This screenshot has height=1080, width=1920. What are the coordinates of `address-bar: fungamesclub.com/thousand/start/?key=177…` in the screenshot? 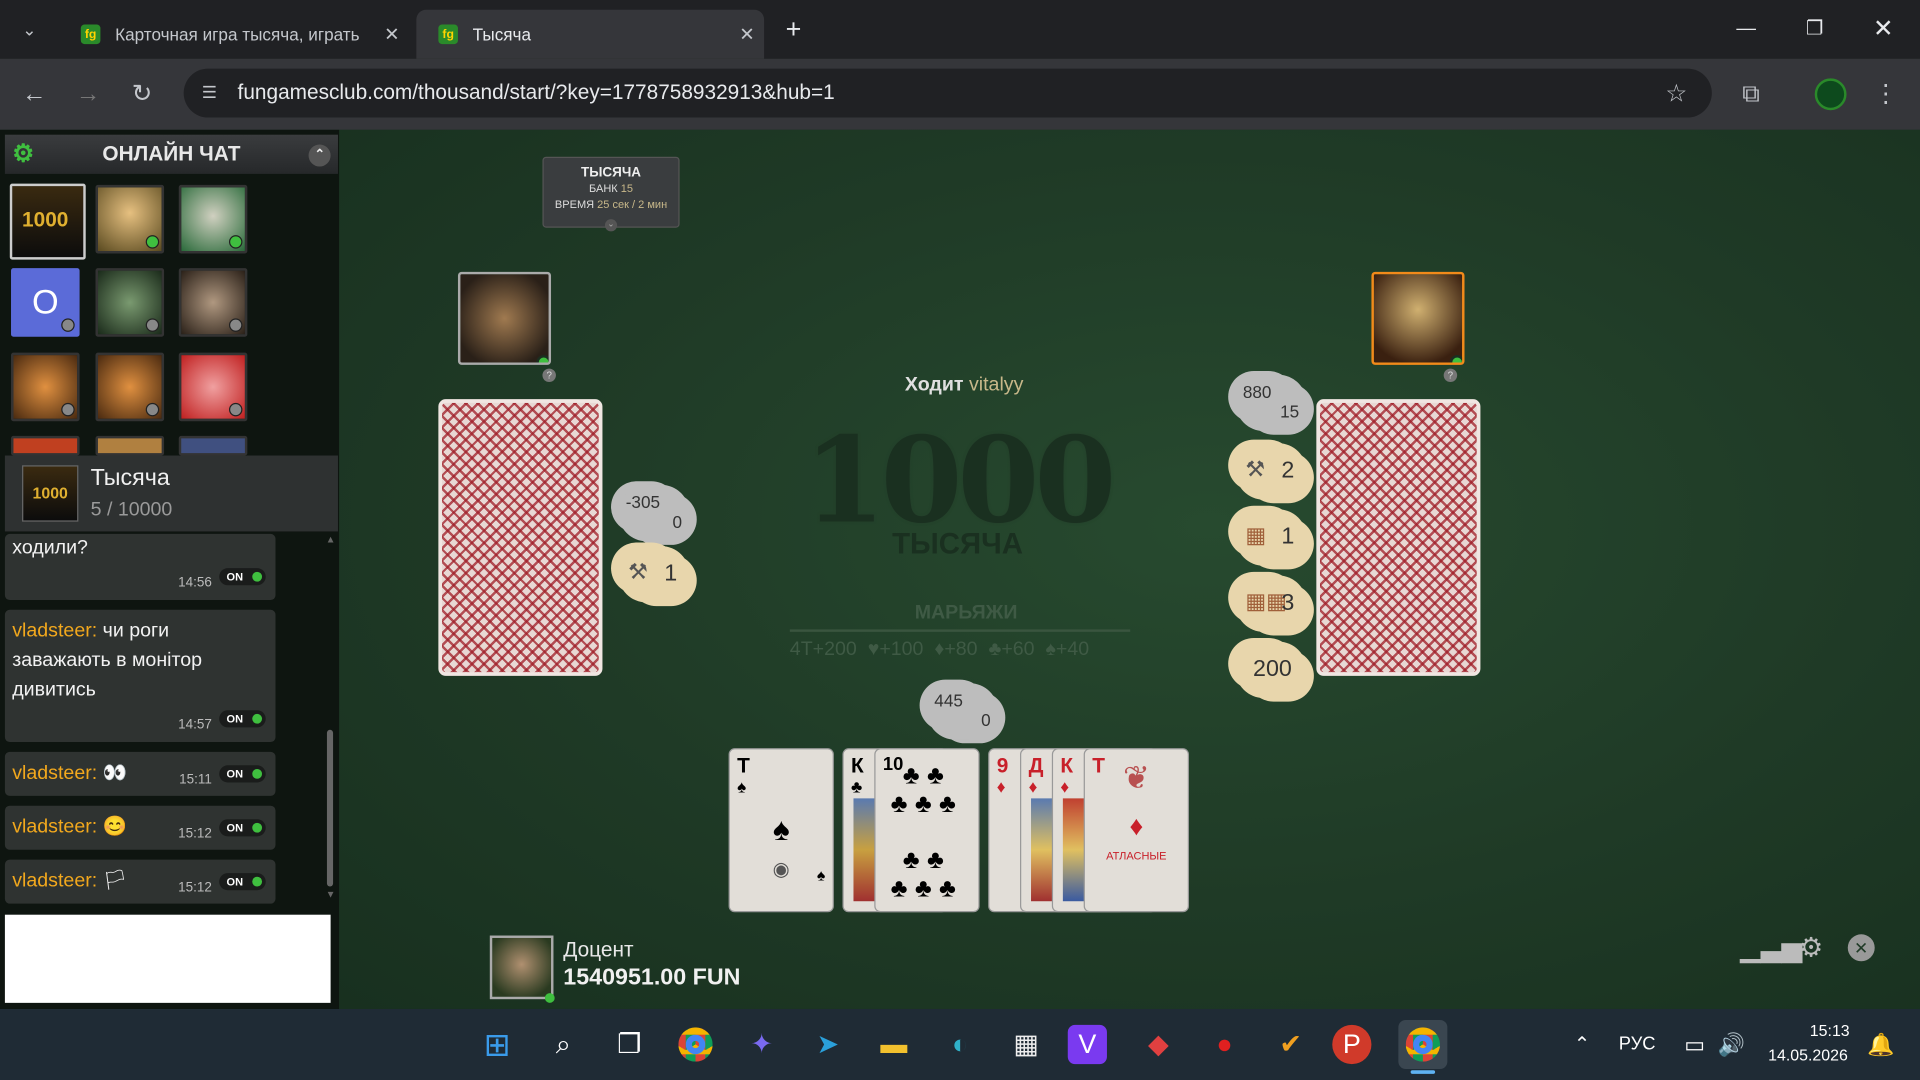 It's located at (947, 93).